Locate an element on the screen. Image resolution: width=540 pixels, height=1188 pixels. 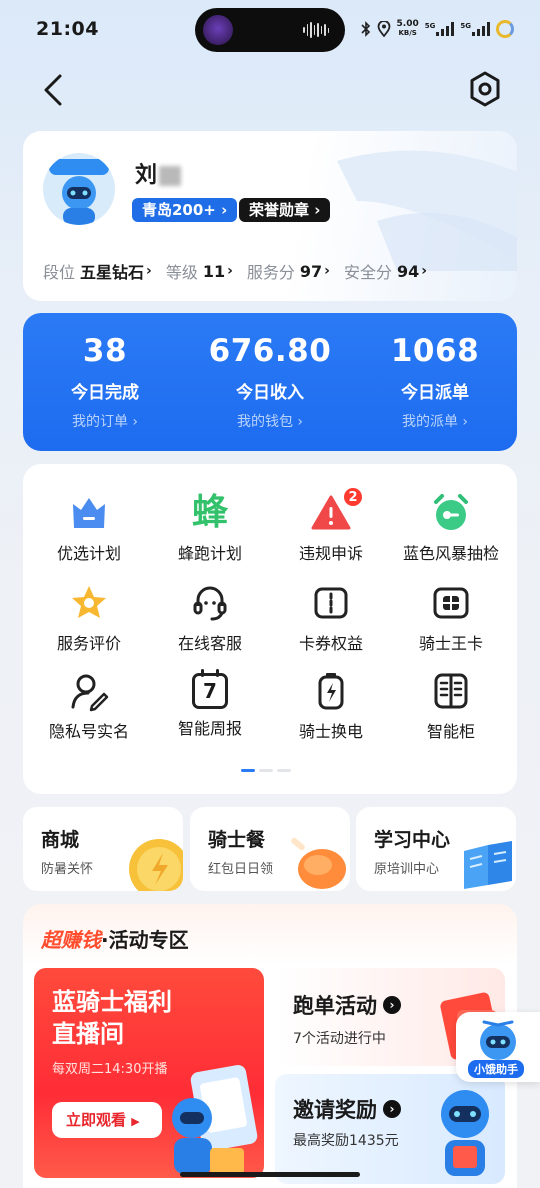
back-icon is located at coordinates (54, 90).